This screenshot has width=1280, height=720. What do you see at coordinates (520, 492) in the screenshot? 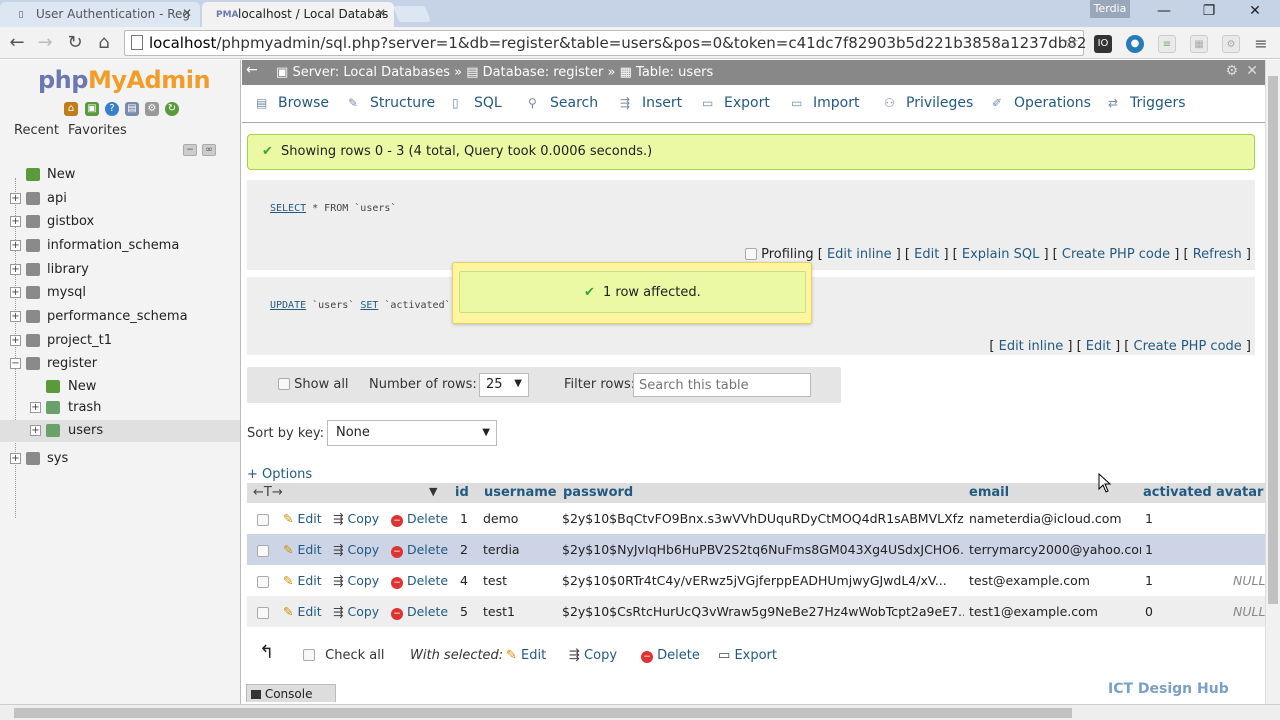
I see `column-header-username: username` at bounding box center [520, 492].